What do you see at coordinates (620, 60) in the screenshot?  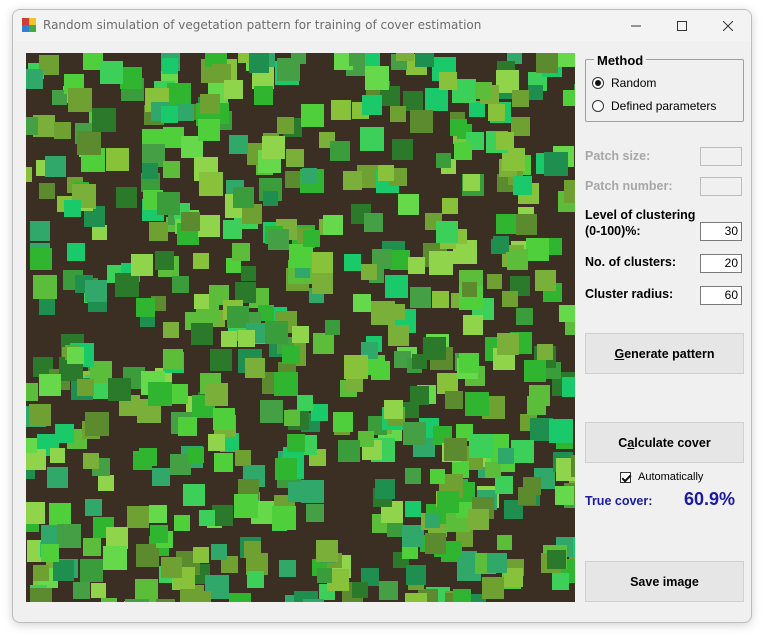 I see `method-legend: Method` at bounding box center [620, 60].